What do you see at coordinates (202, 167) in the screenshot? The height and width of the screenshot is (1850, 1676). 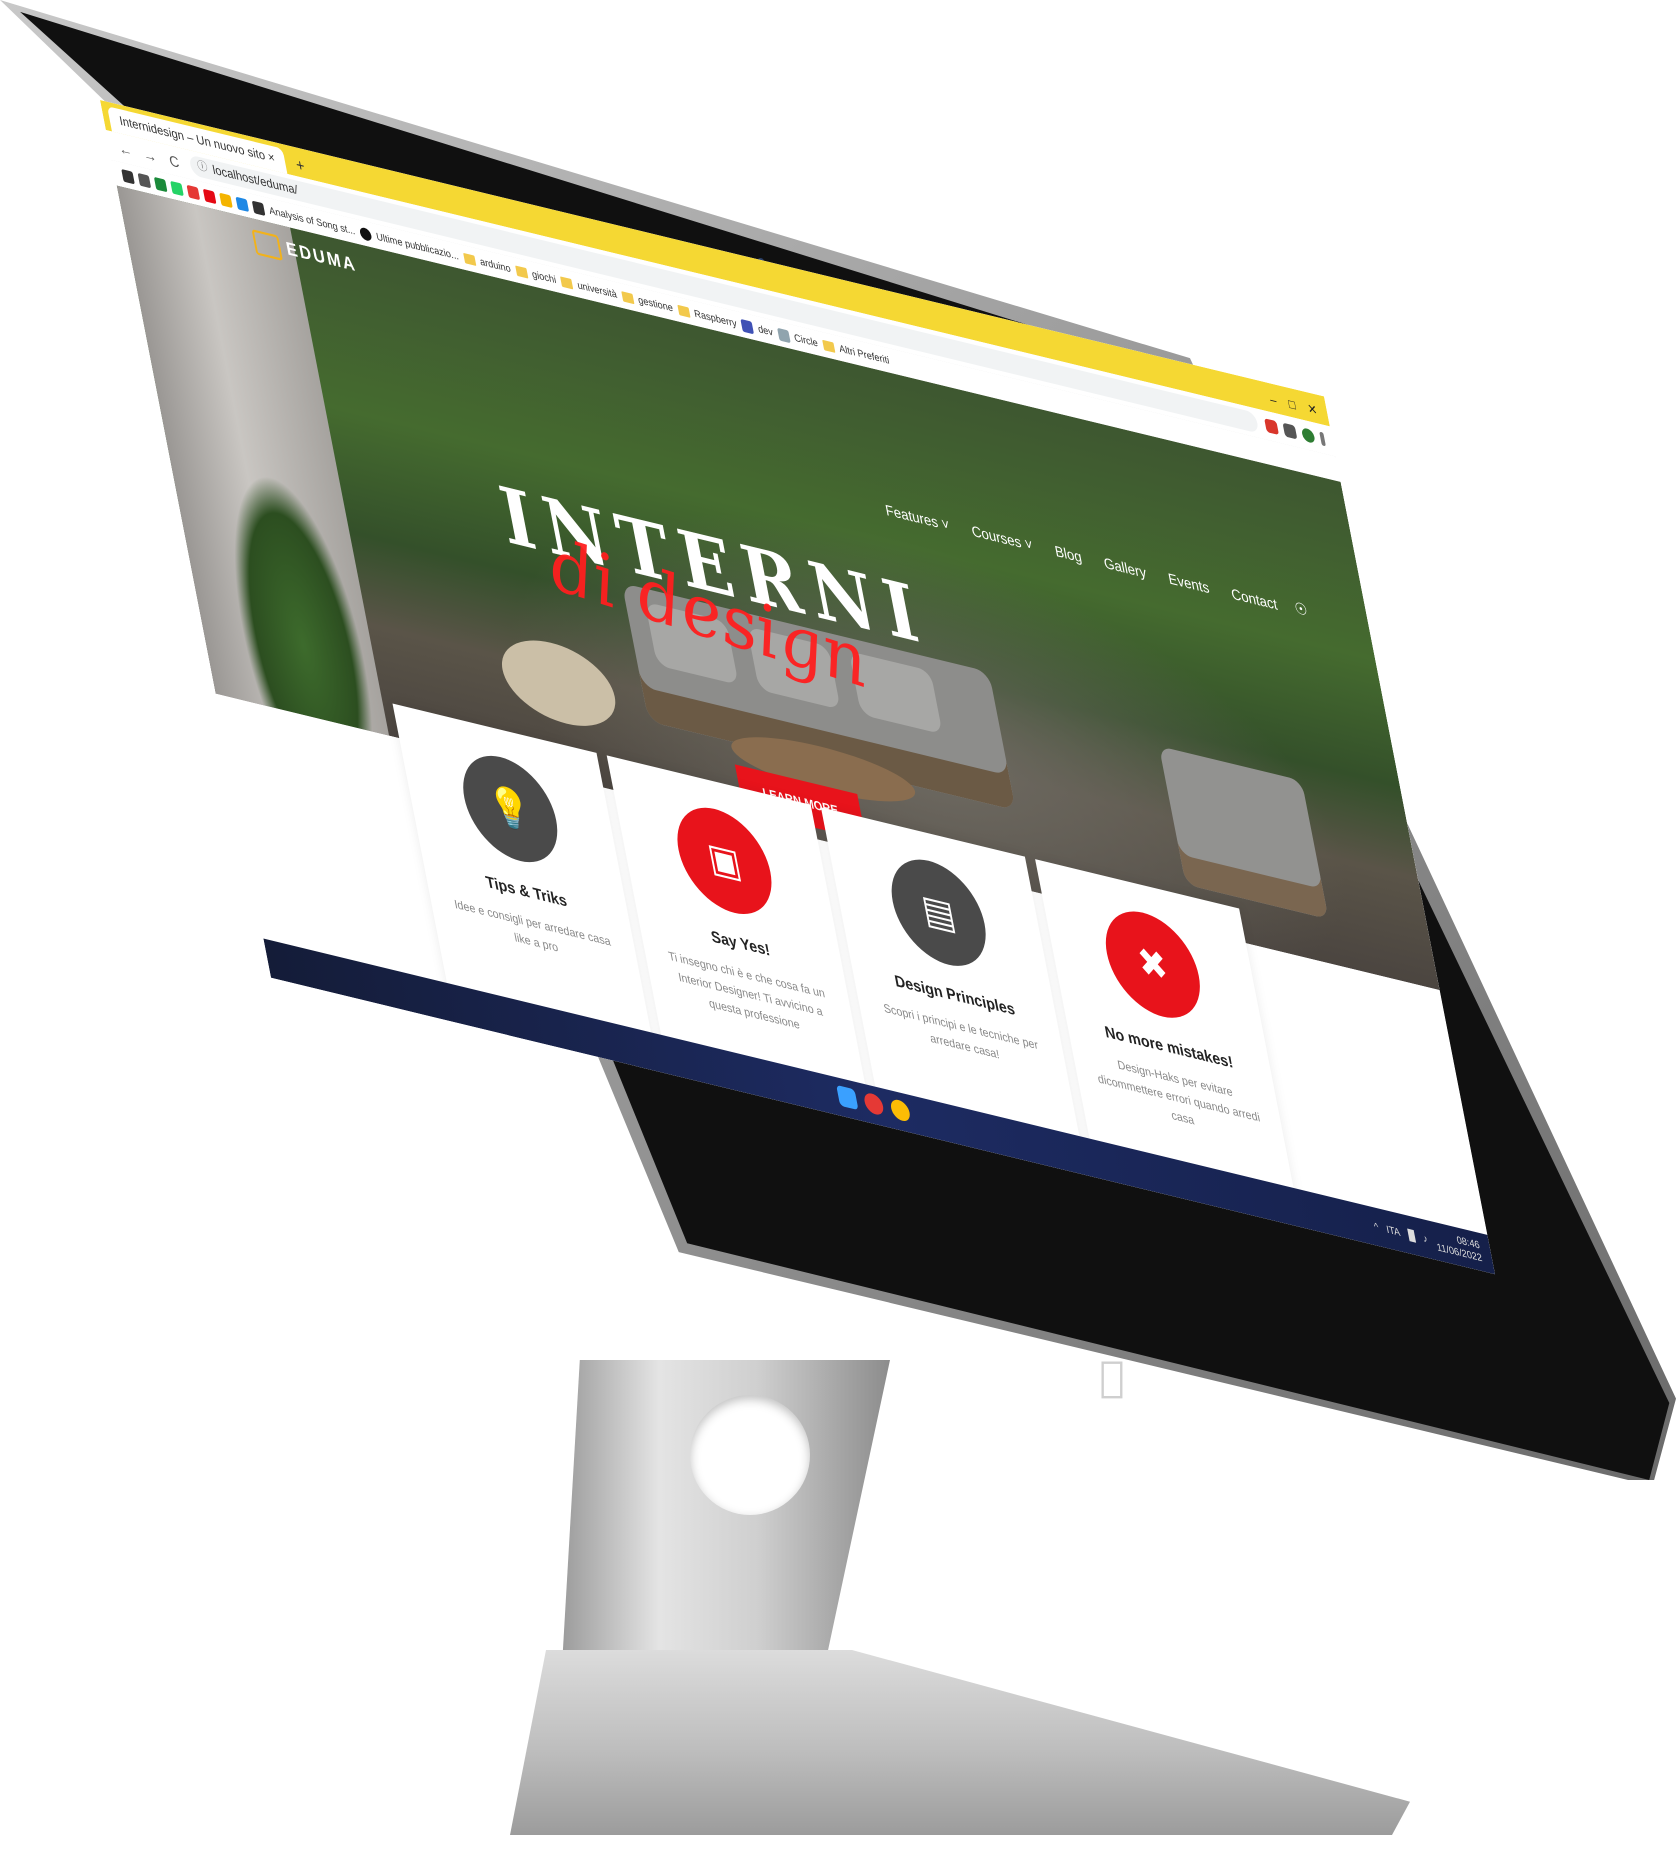 I see `info-icon: ⓘ` at bounding box center [202, 167].